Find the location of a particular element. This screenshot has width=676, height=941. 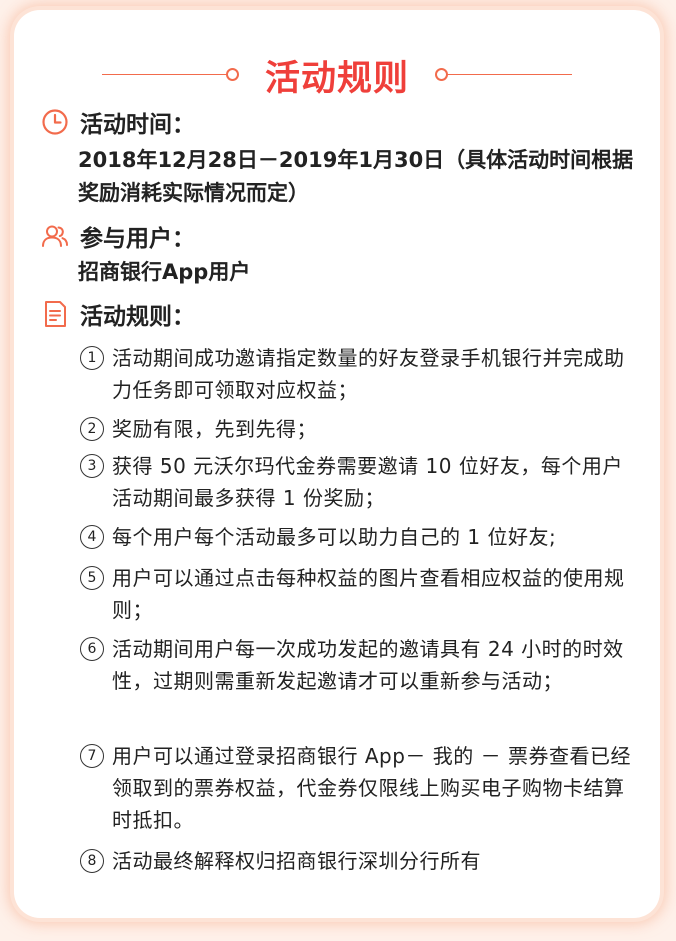

clock-icon is located at coordinates (55, 122).